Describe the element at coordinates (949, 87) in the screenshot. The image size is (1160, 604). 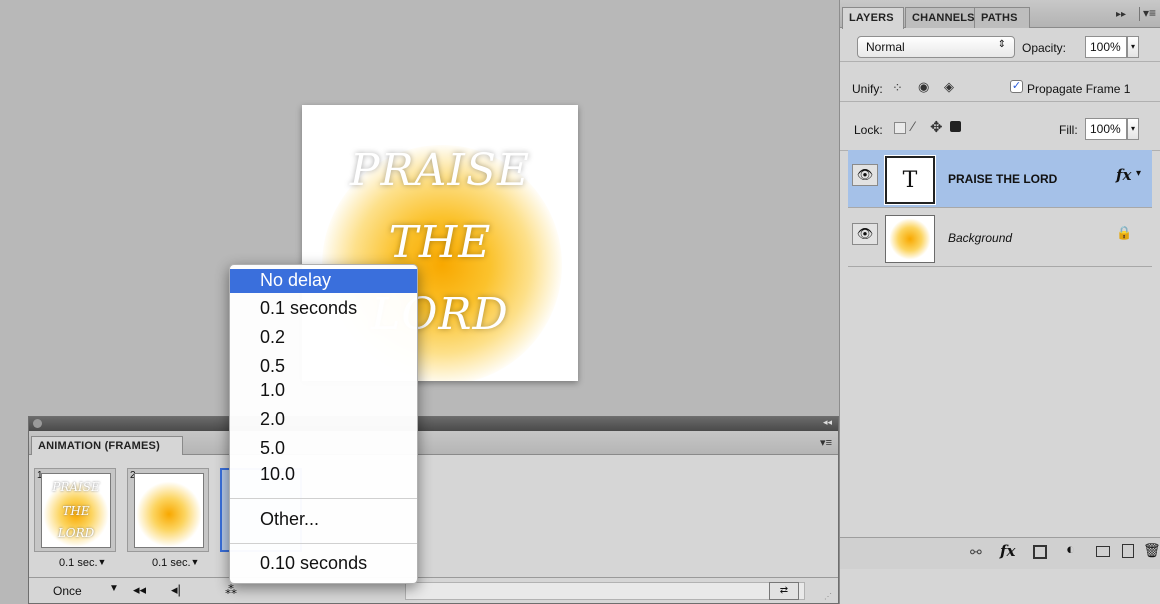
I see `unify-style-icon: ◈` at that location.